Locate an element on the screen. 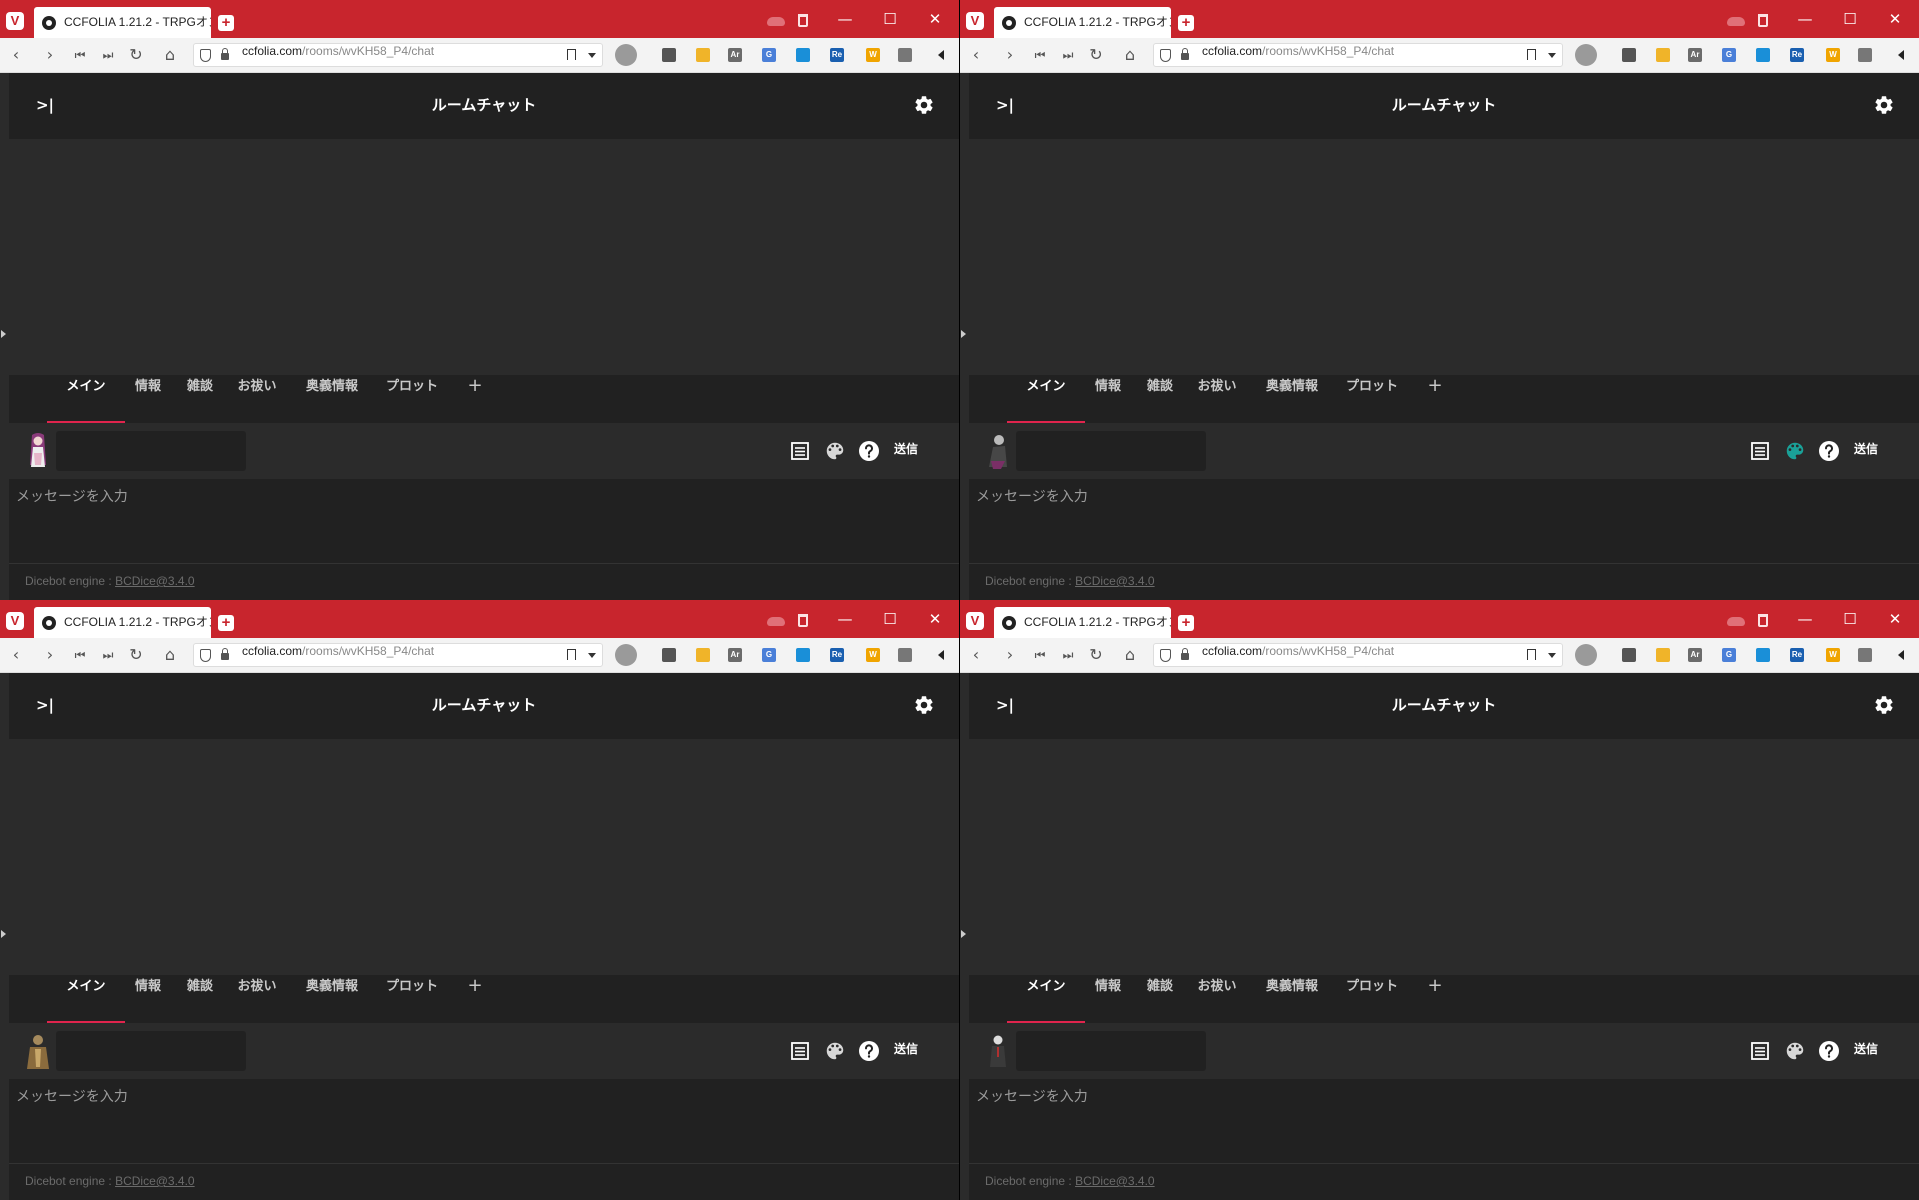  rewind-button: ⏮ is located at coordinates (1040, 655).